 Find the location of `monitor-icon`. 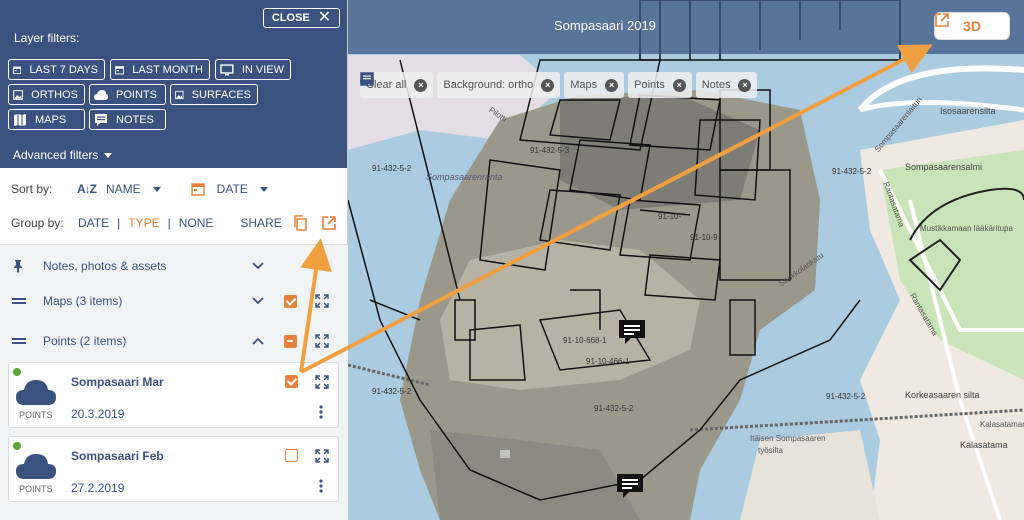

monitor-icon is located at coordinates (227, 69).